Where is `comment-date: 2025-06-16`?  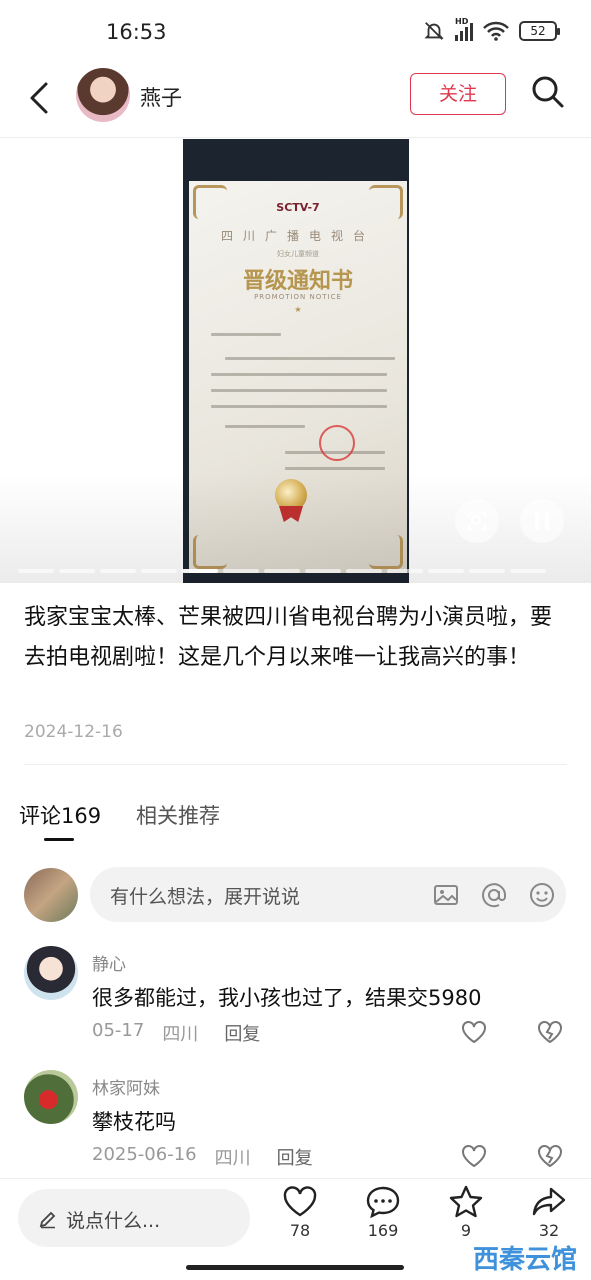
comment-date: 2025-06-16 is located at coordinates (144, 1154).